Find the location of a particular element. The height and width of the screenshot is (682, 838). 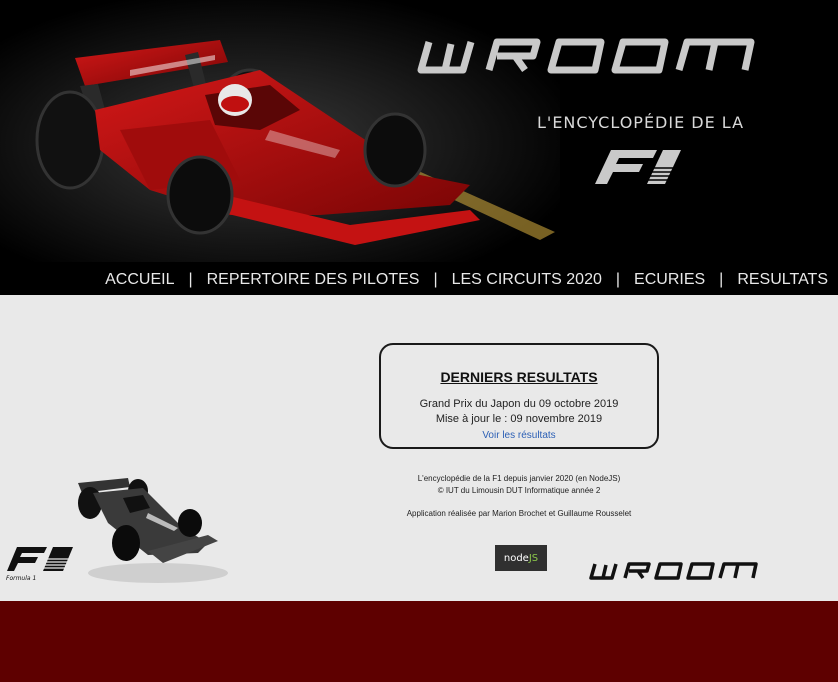

nav-item-ecuries: ECURIES is located at coordinates (669, 280).